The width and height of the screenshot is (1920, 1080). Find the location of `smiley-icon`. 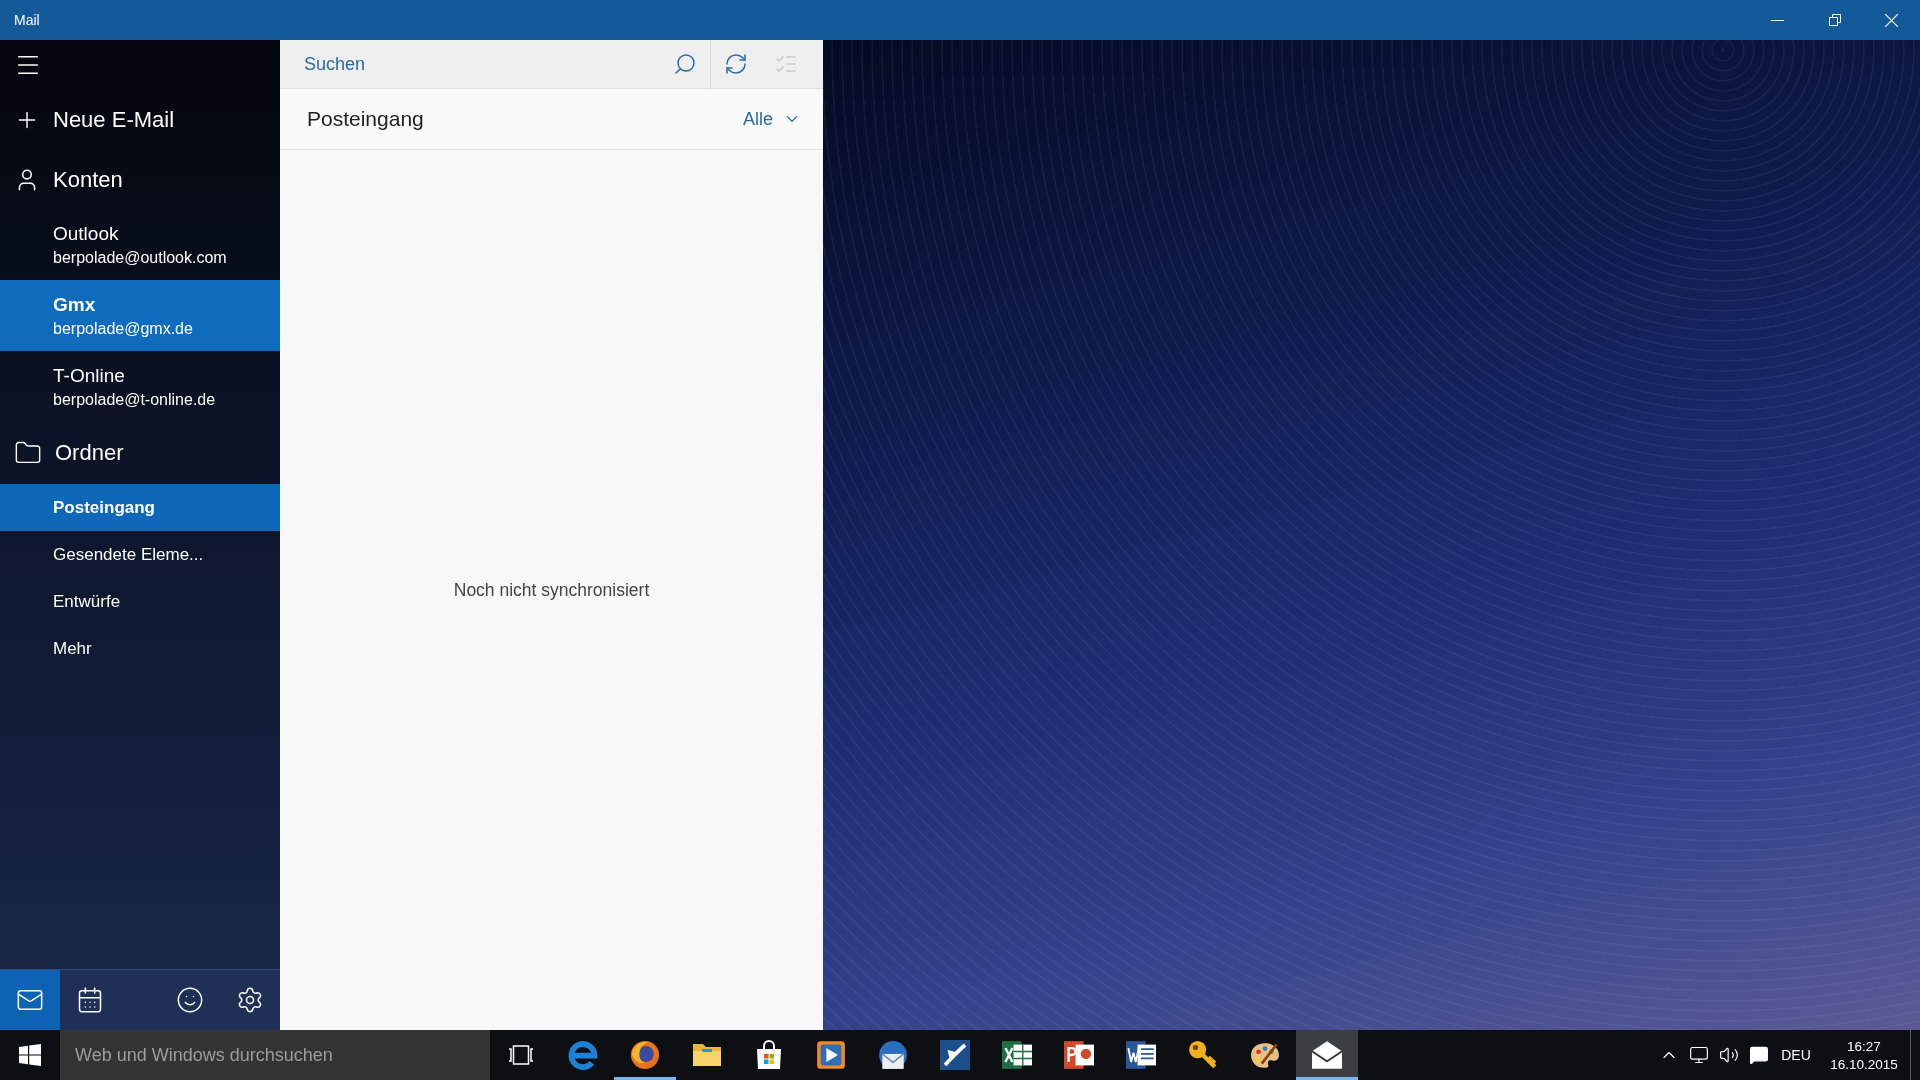

smiley-icon is located at coordinates (190, 1000).